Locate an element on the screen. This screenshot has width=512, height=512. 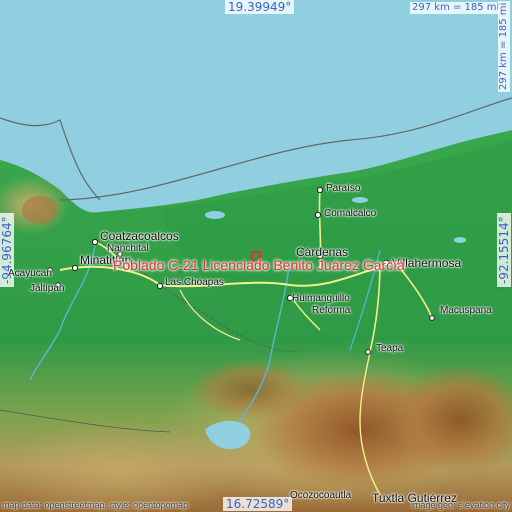
longitude-right-label: -92.15514° is located at coordinates (504, 250).